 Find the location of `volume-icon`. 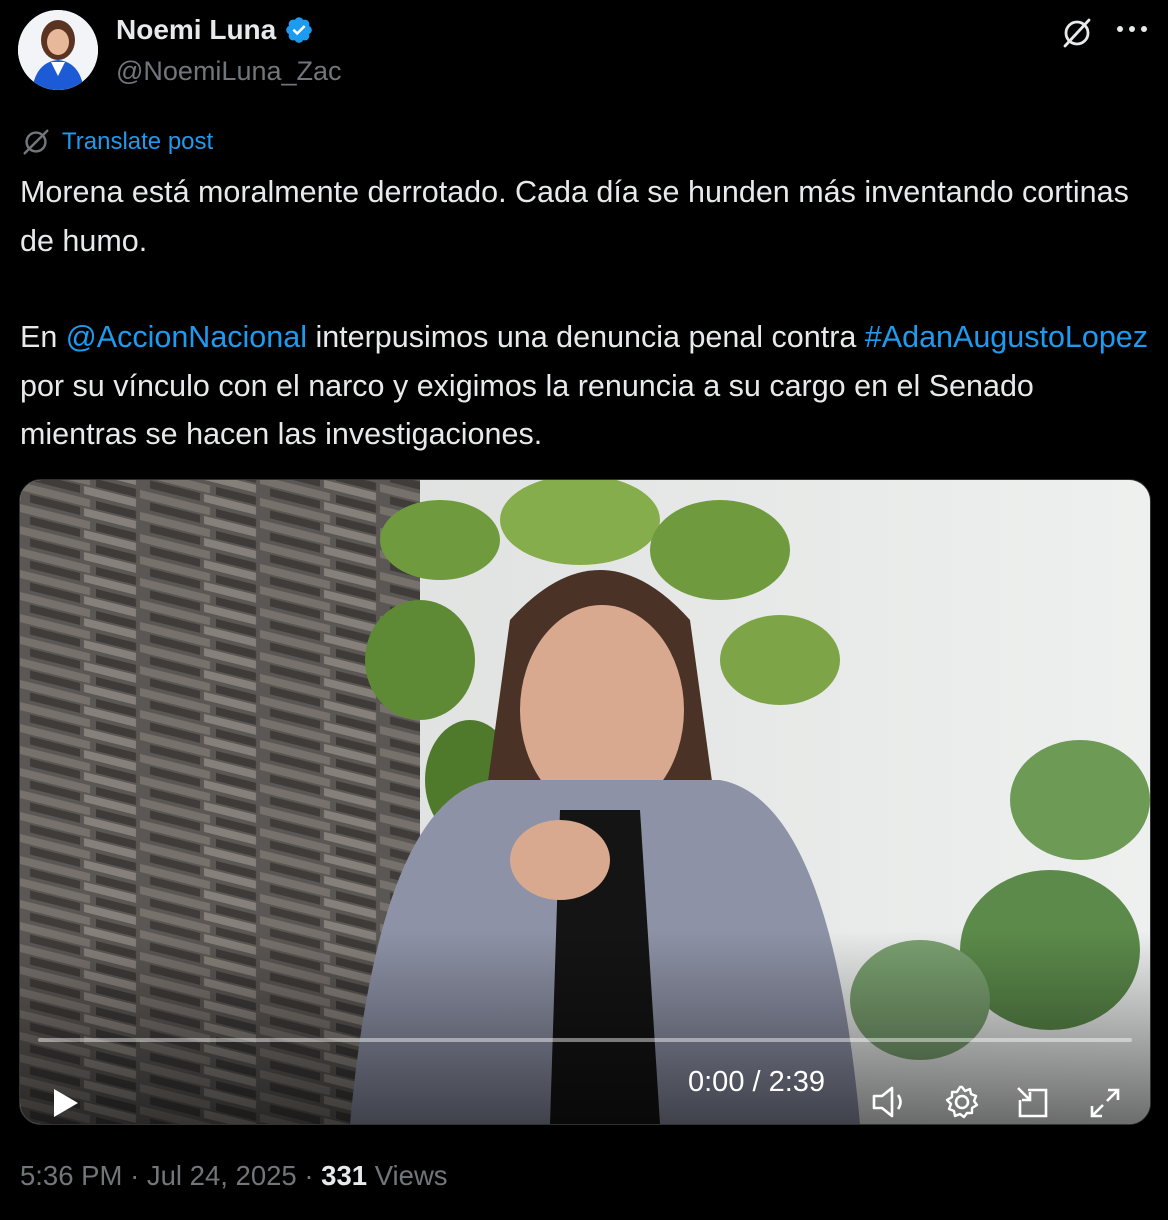

volume-icon is located at coordinates (890, 1102).